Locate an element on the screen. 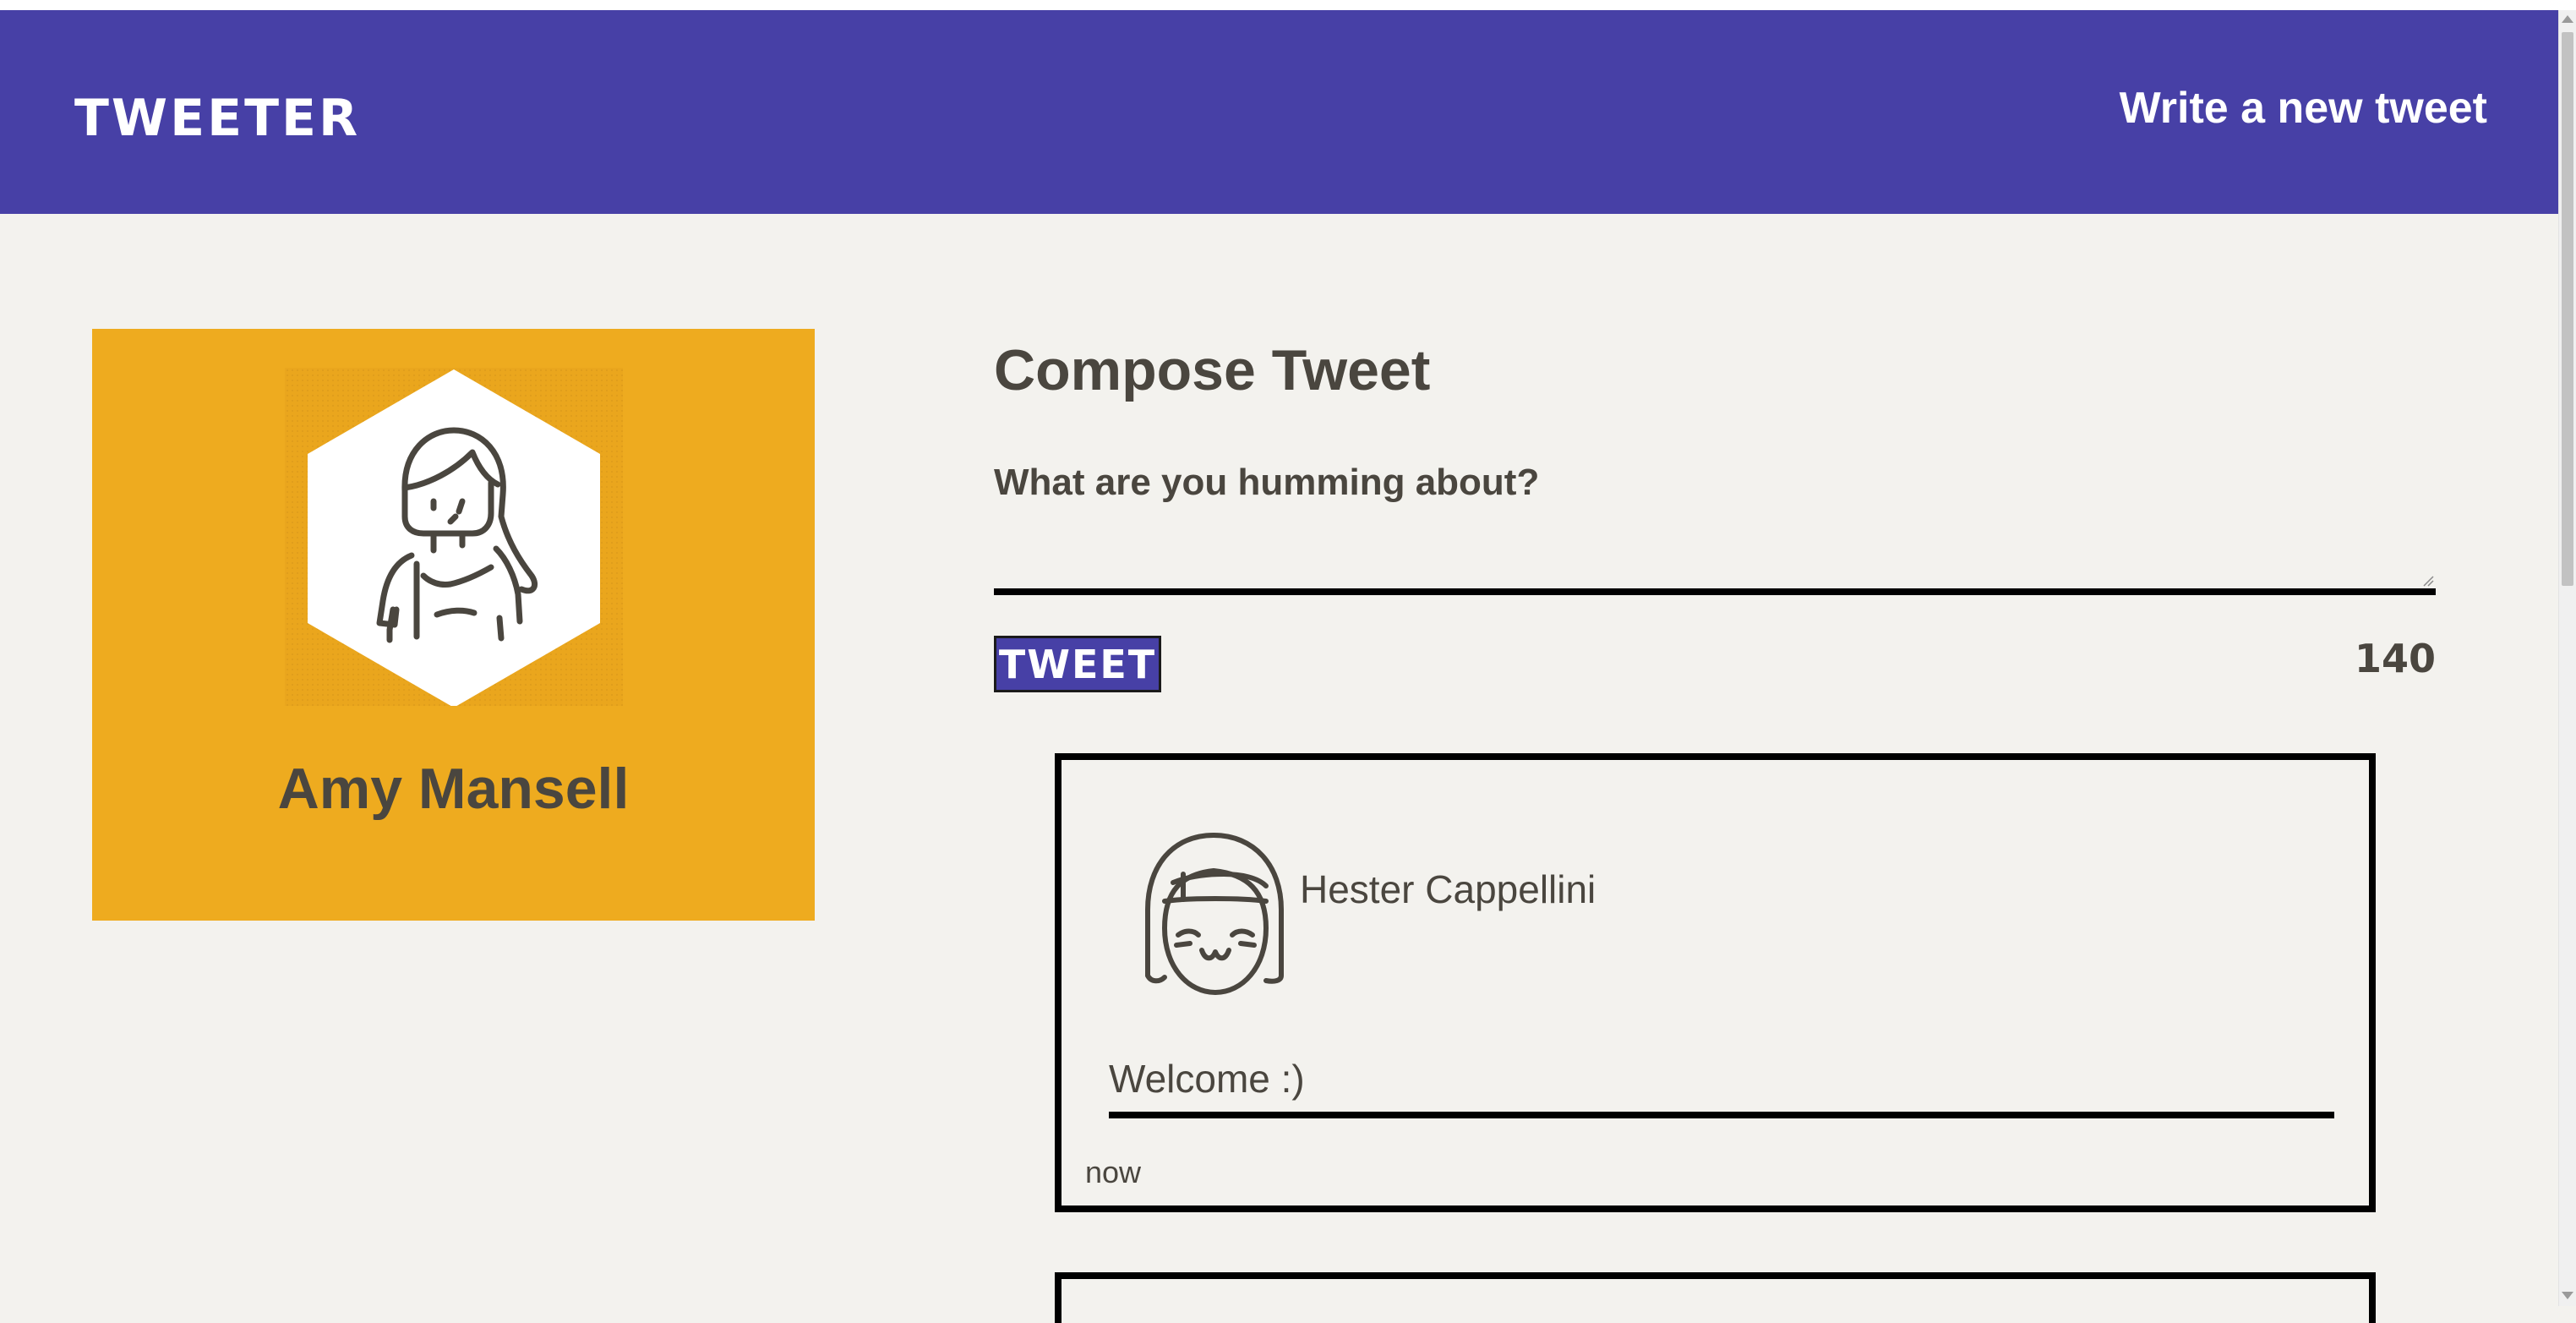  scrollbar-thumb is located at coordinates (2567, 309).